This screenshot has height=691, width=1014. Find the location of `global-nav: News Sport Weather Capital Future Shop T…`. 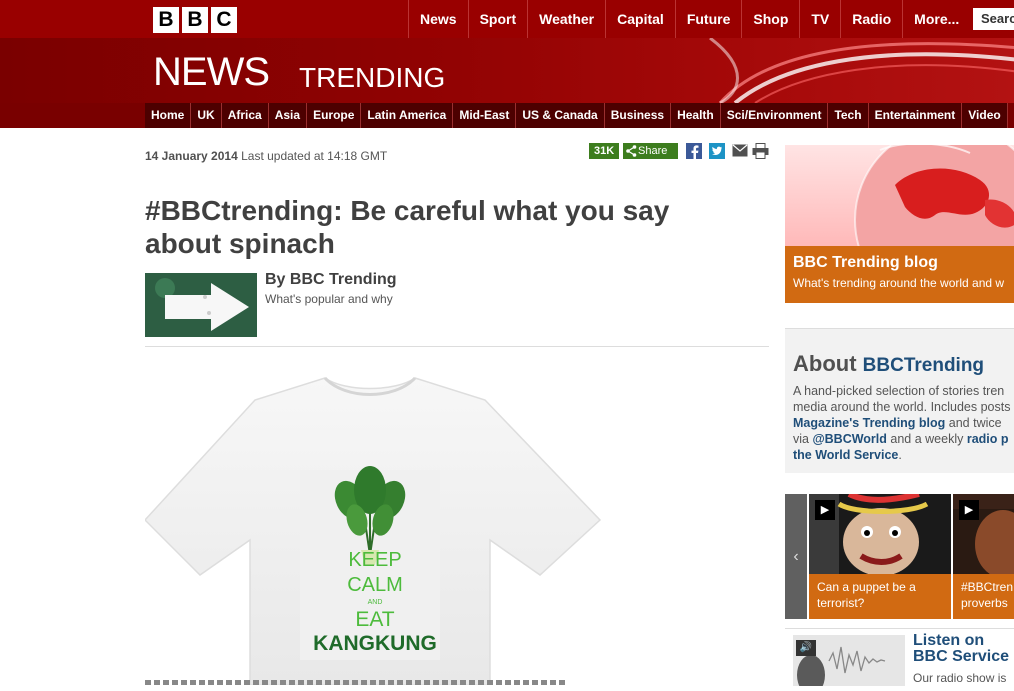

global-nav: News Sport Weather Capital Future Shop T… is located at coordinates (689, 19).